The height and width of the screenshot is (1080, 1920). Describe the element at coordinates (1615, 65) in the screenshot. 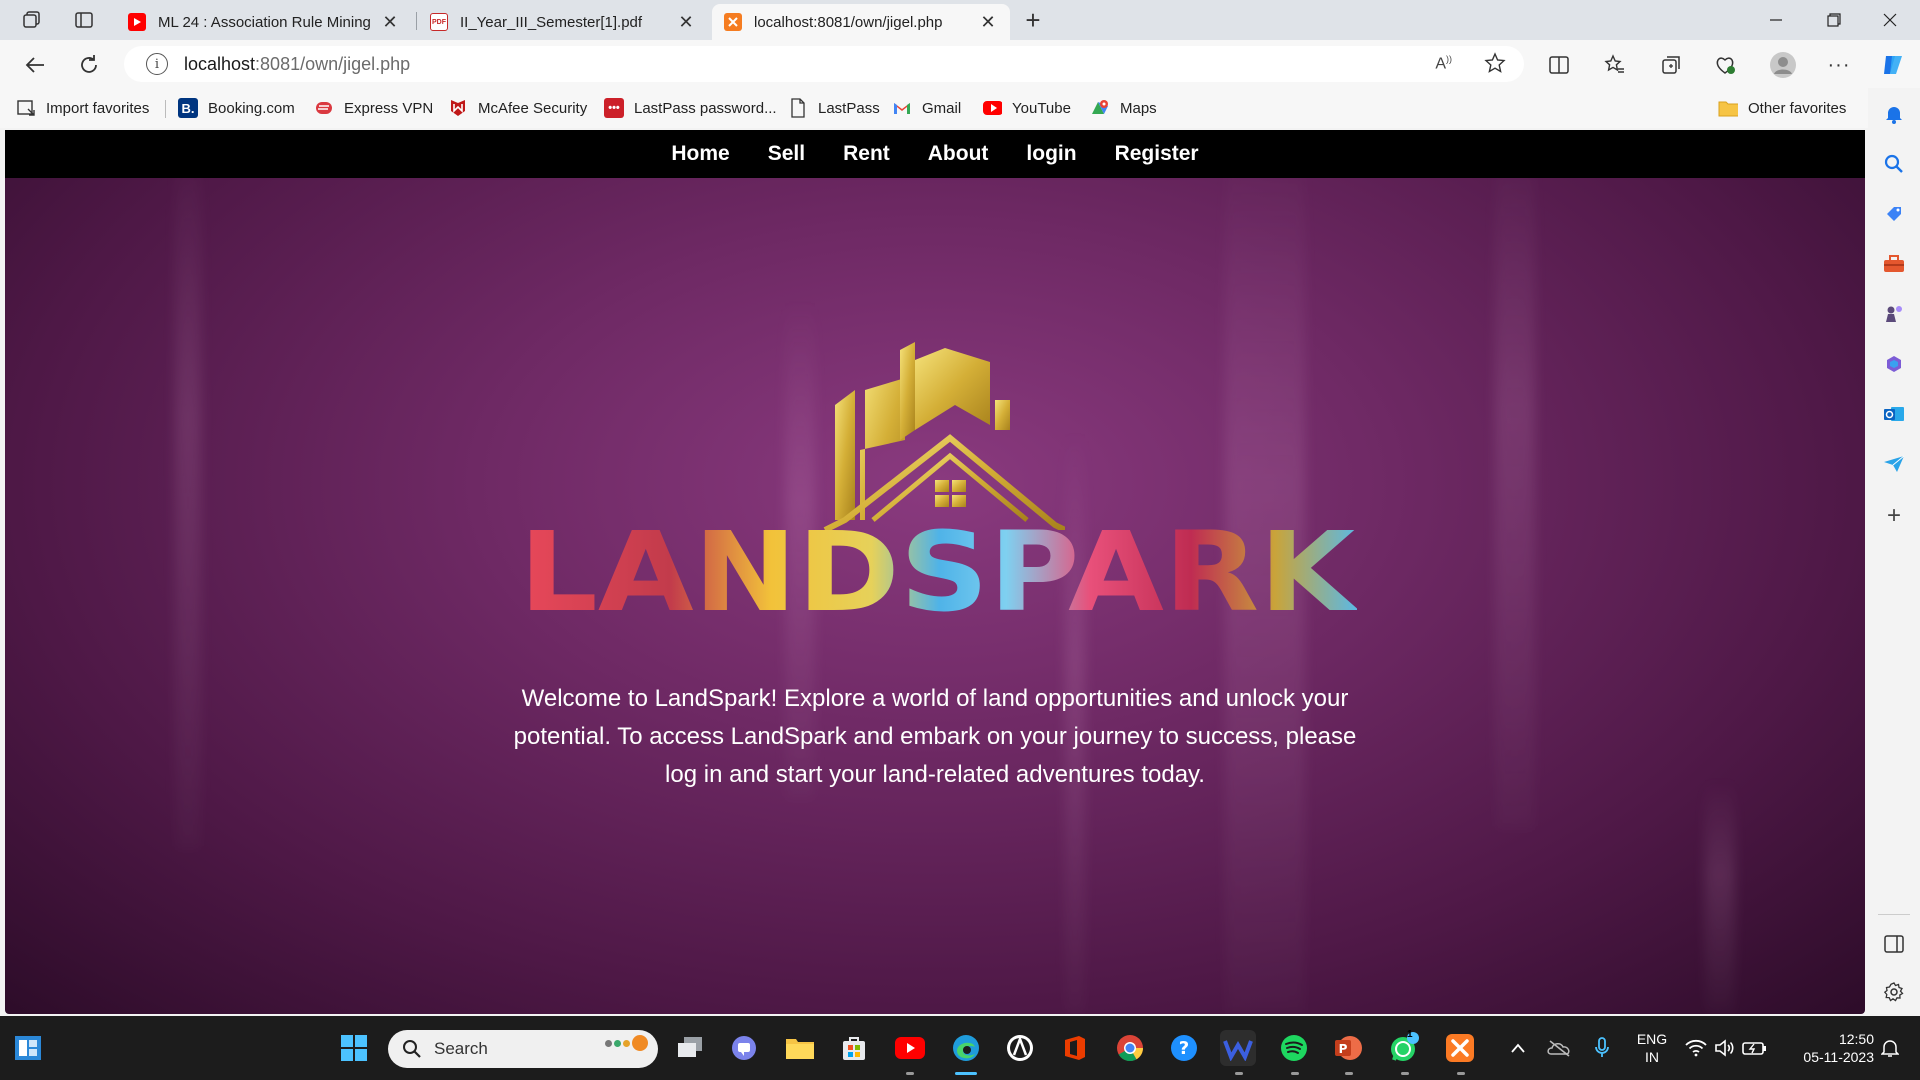

I see `favorites-icon` at that location.